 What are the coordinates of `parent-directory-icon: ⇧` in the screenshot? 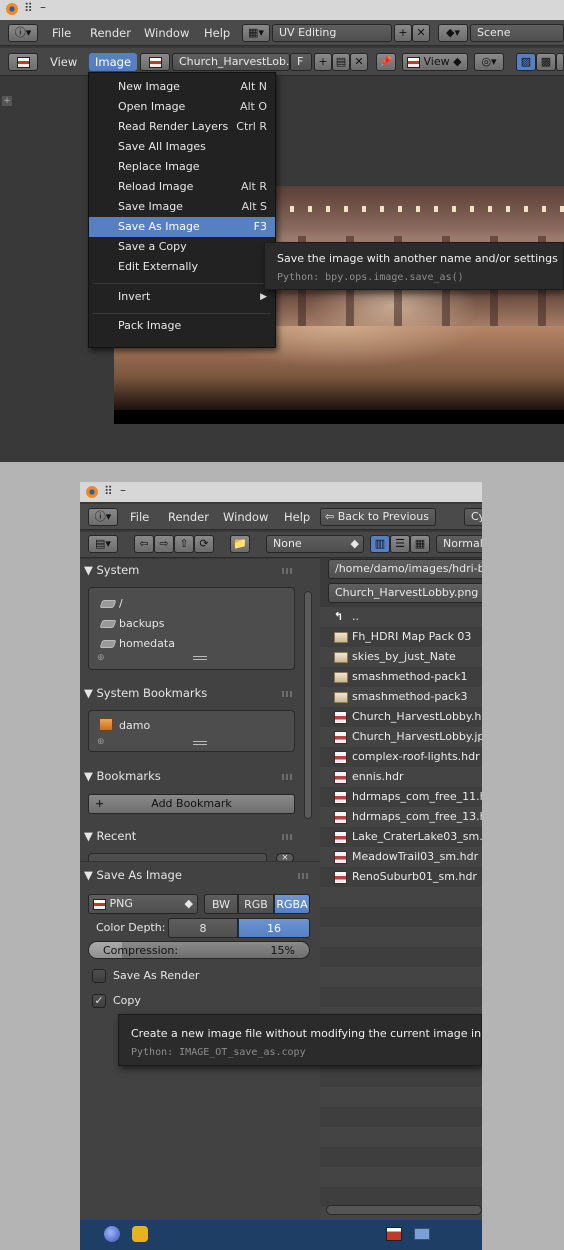 It's located at (184, 544).